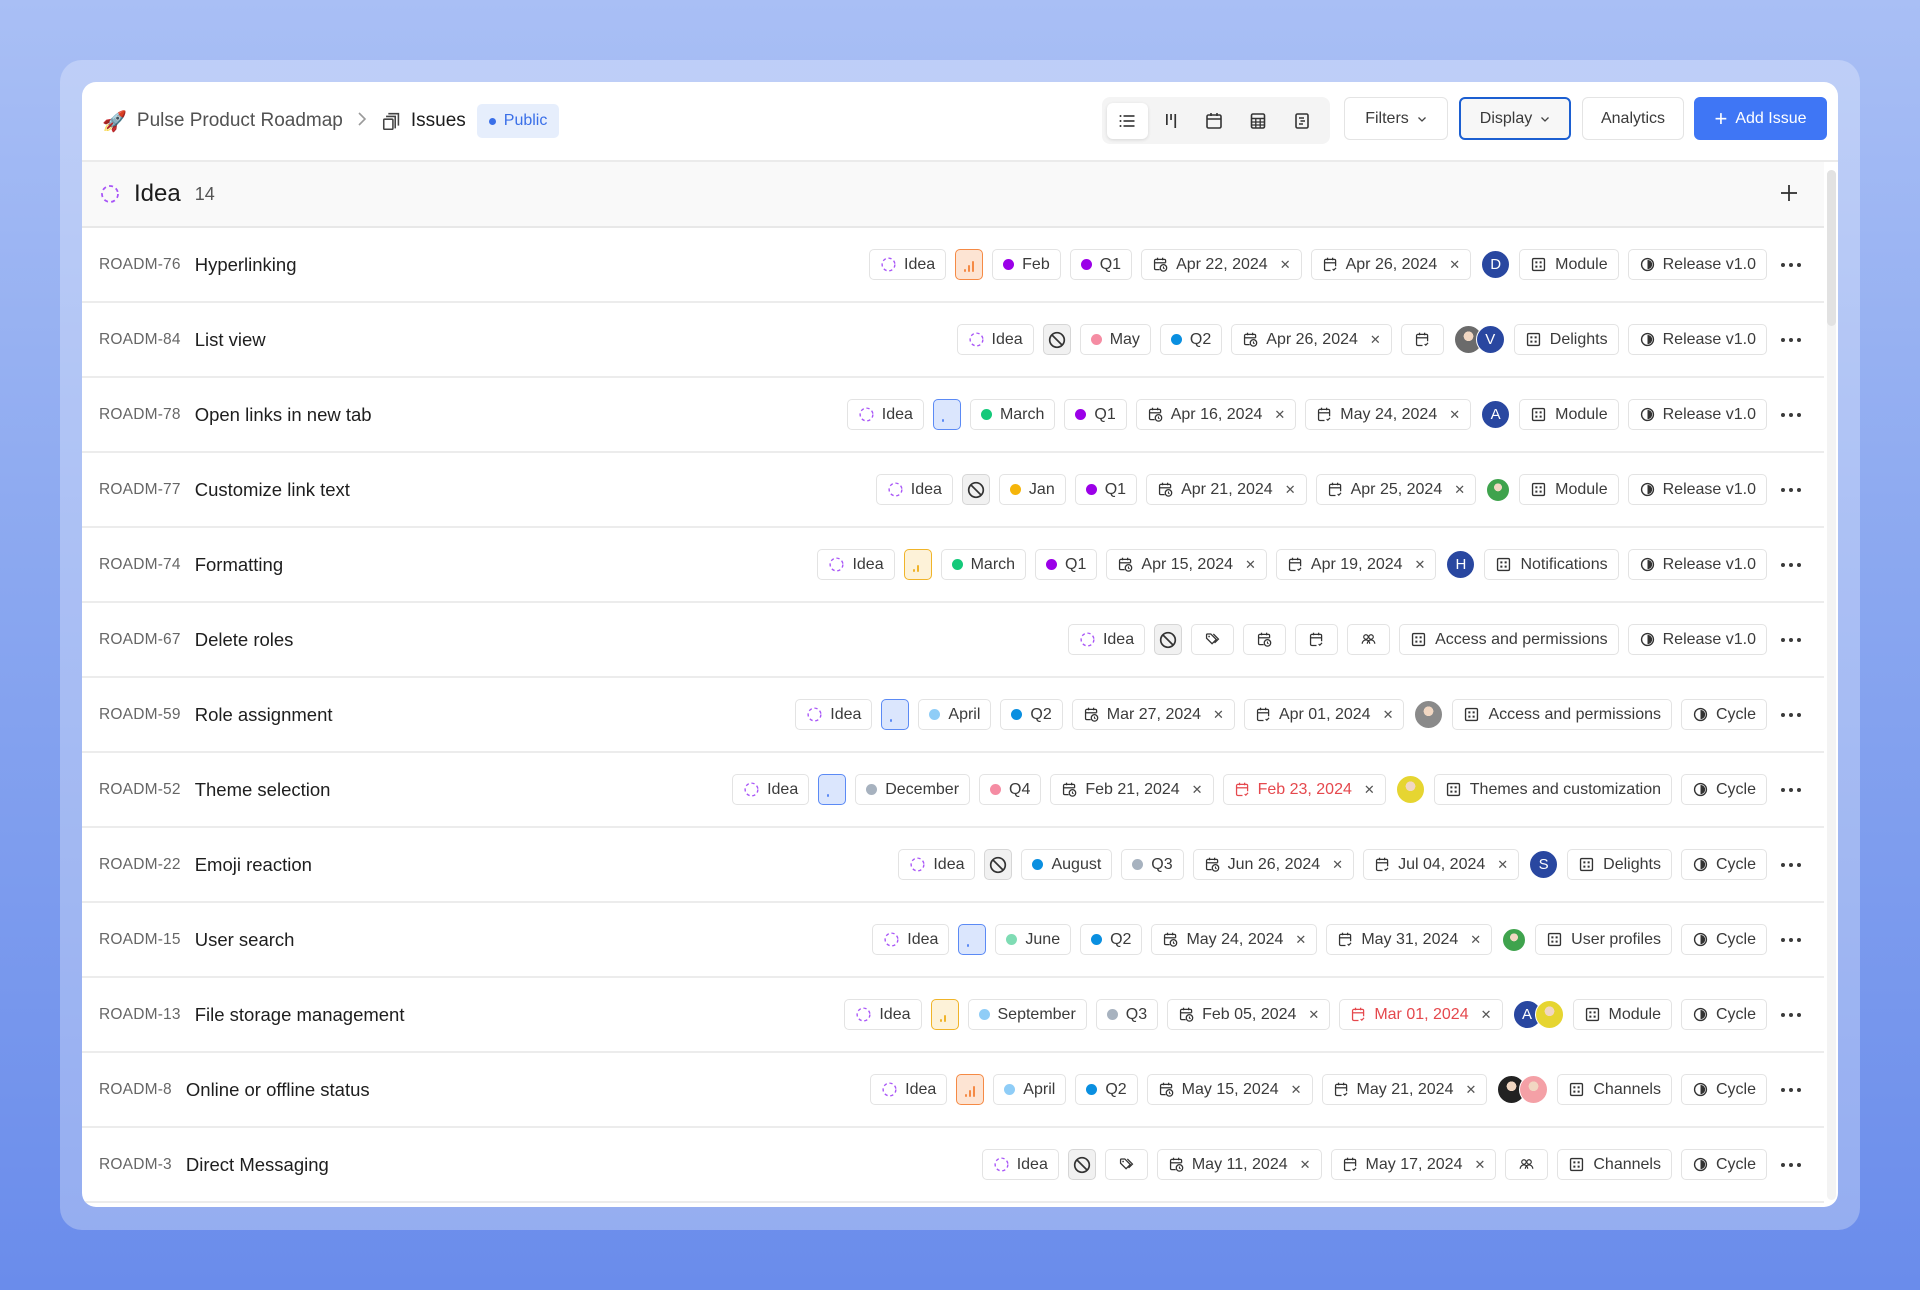  Describe the element at coordinates (1012, 414) in the screenshot. I see `label-chip: March` at that location.